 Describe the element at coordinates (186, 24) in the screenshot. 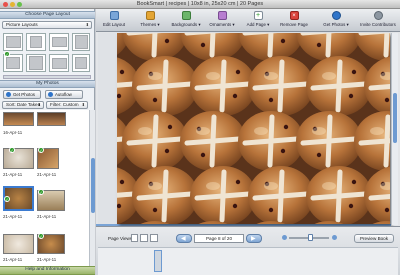

I see `tool-label: Backgrounds ▾` at that location.